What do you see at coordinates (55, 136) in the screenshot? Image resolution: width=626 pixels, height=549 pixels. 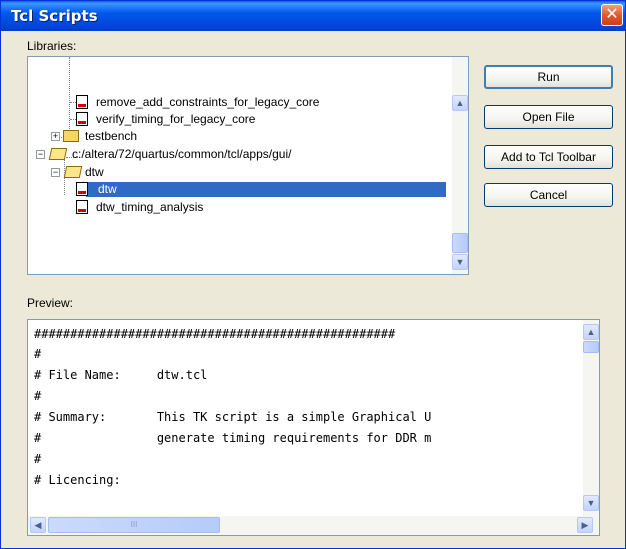 I see `expand-plus-icon: +` at bounding box center [55, 136].